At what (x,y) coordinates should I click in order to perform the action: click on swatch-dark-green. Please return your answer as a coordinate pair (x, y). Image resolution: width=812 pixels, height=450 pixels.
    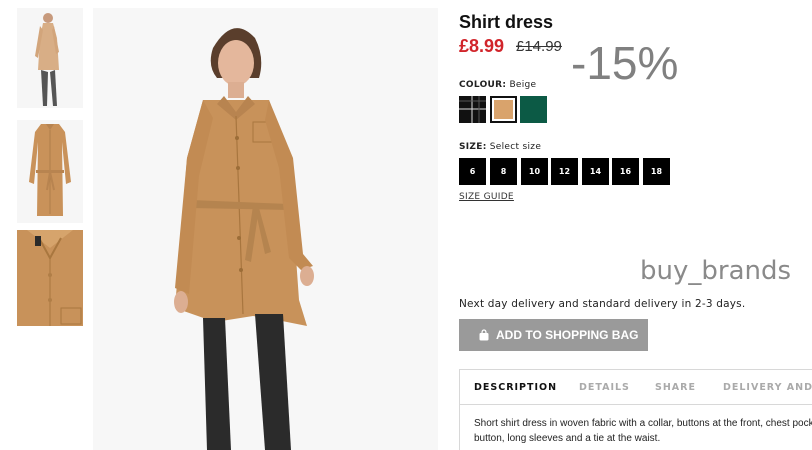
    Looking at the image, I should click on (533, 109).